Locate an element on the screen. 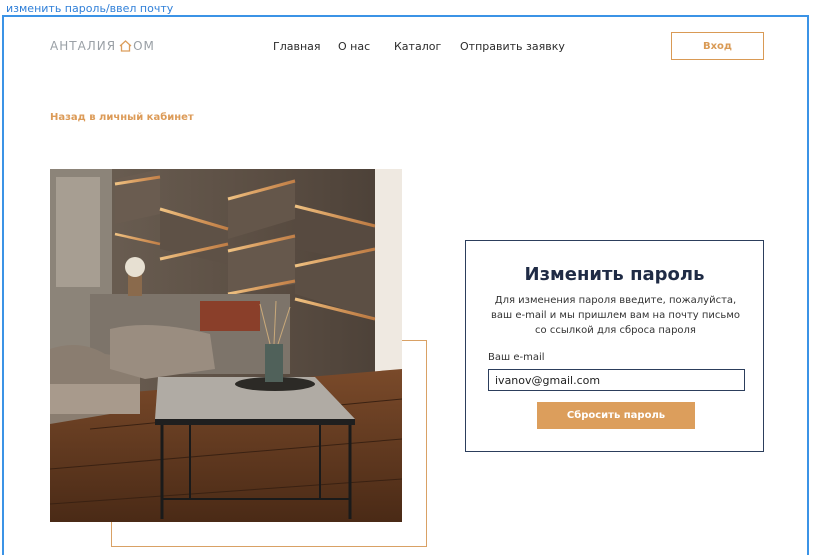 This screenshot has width=822, height=555. card-title: Изменить пароль is located at coordinates (614, 274).